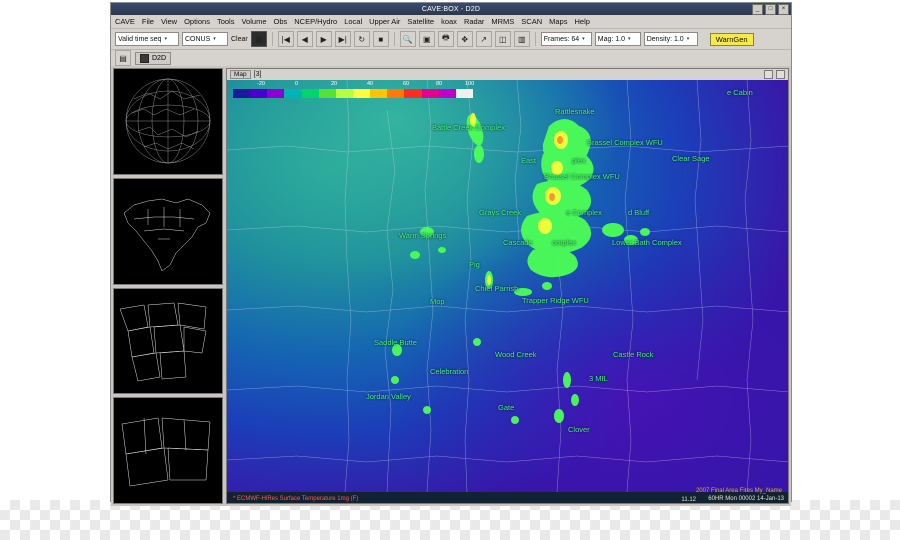  I want to click on menu-item-obs: Obs, so click(281, 21).